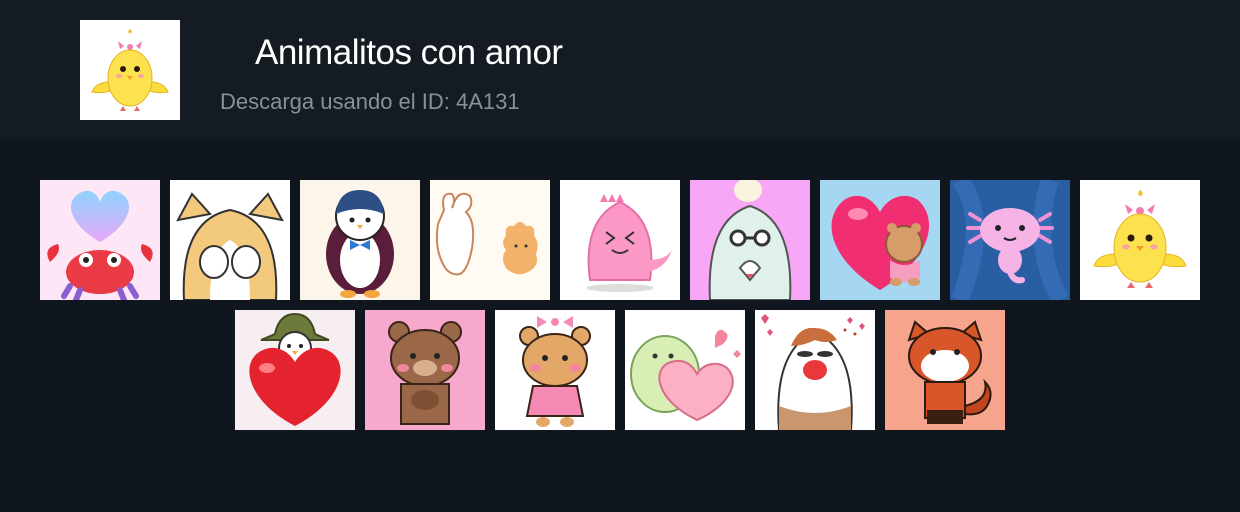 Image resolution: width=1240 pixels, height=512 pixels. Describe the element at coordinates (230, 246) in the screenshot. I see `corgi-covering-face-icon` at that location.